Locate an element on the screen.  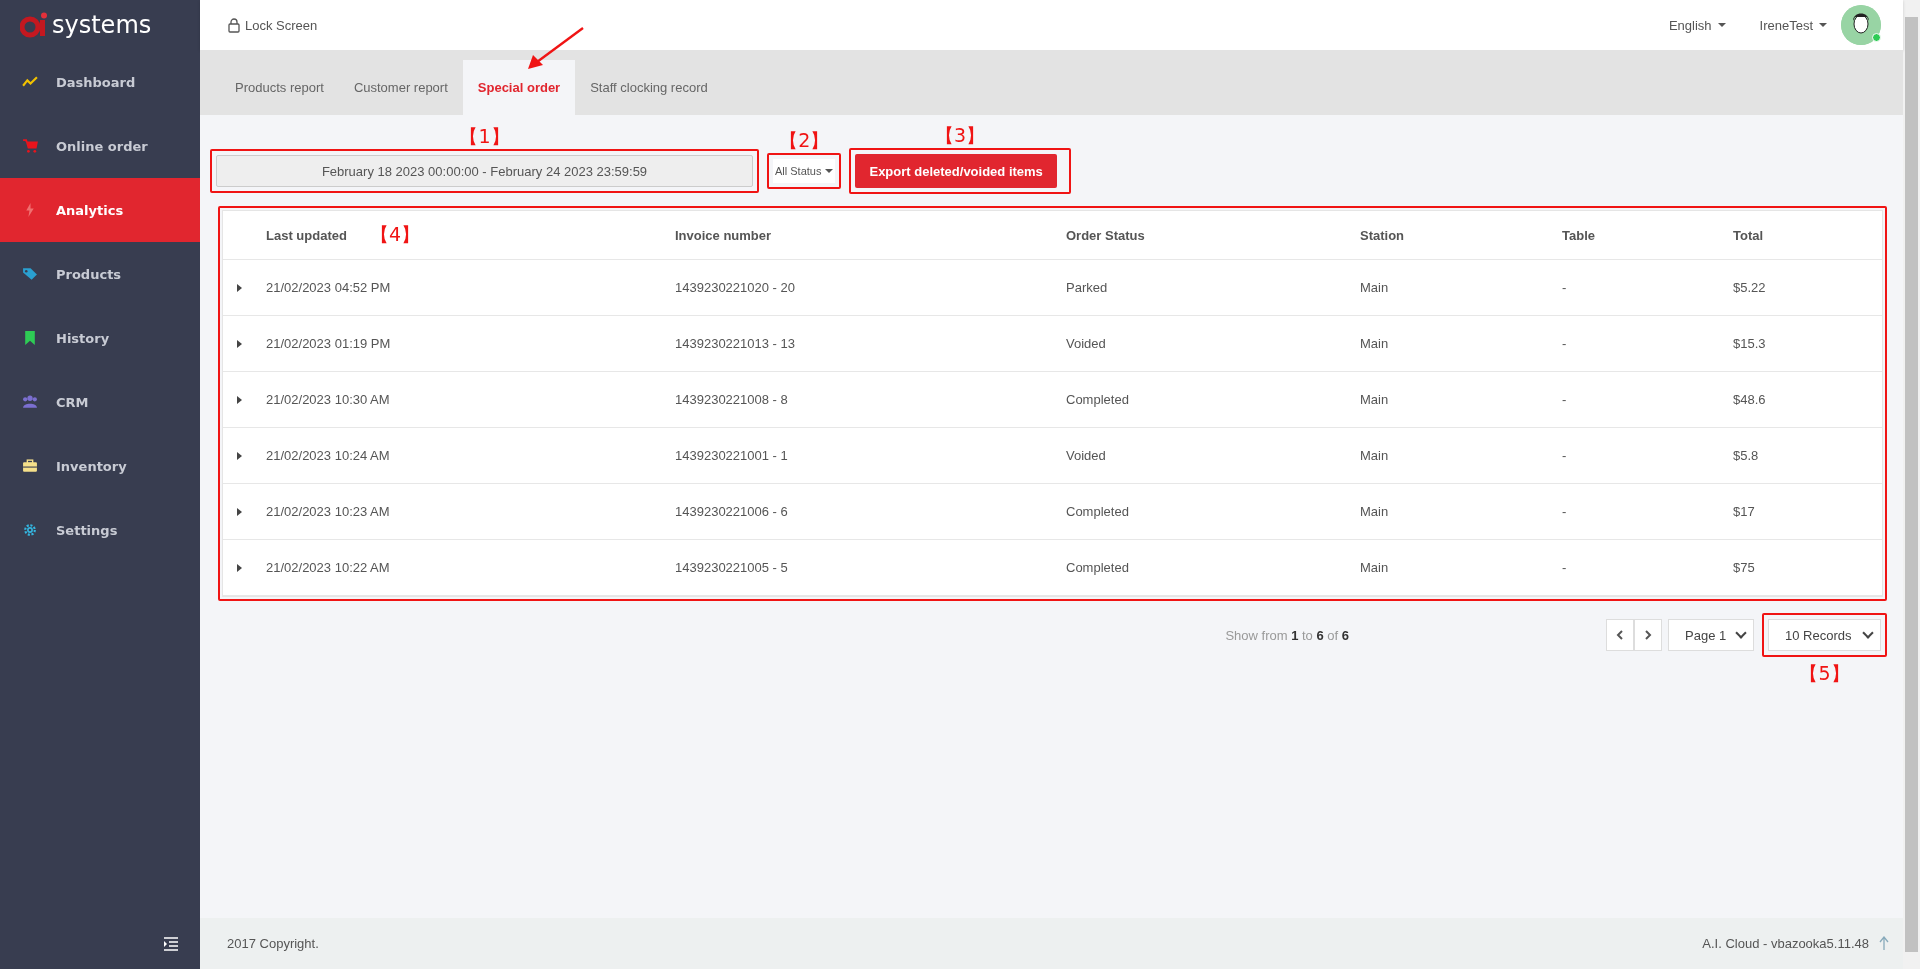
table-cell: $5.8 is located at coordinates (1807, 456).